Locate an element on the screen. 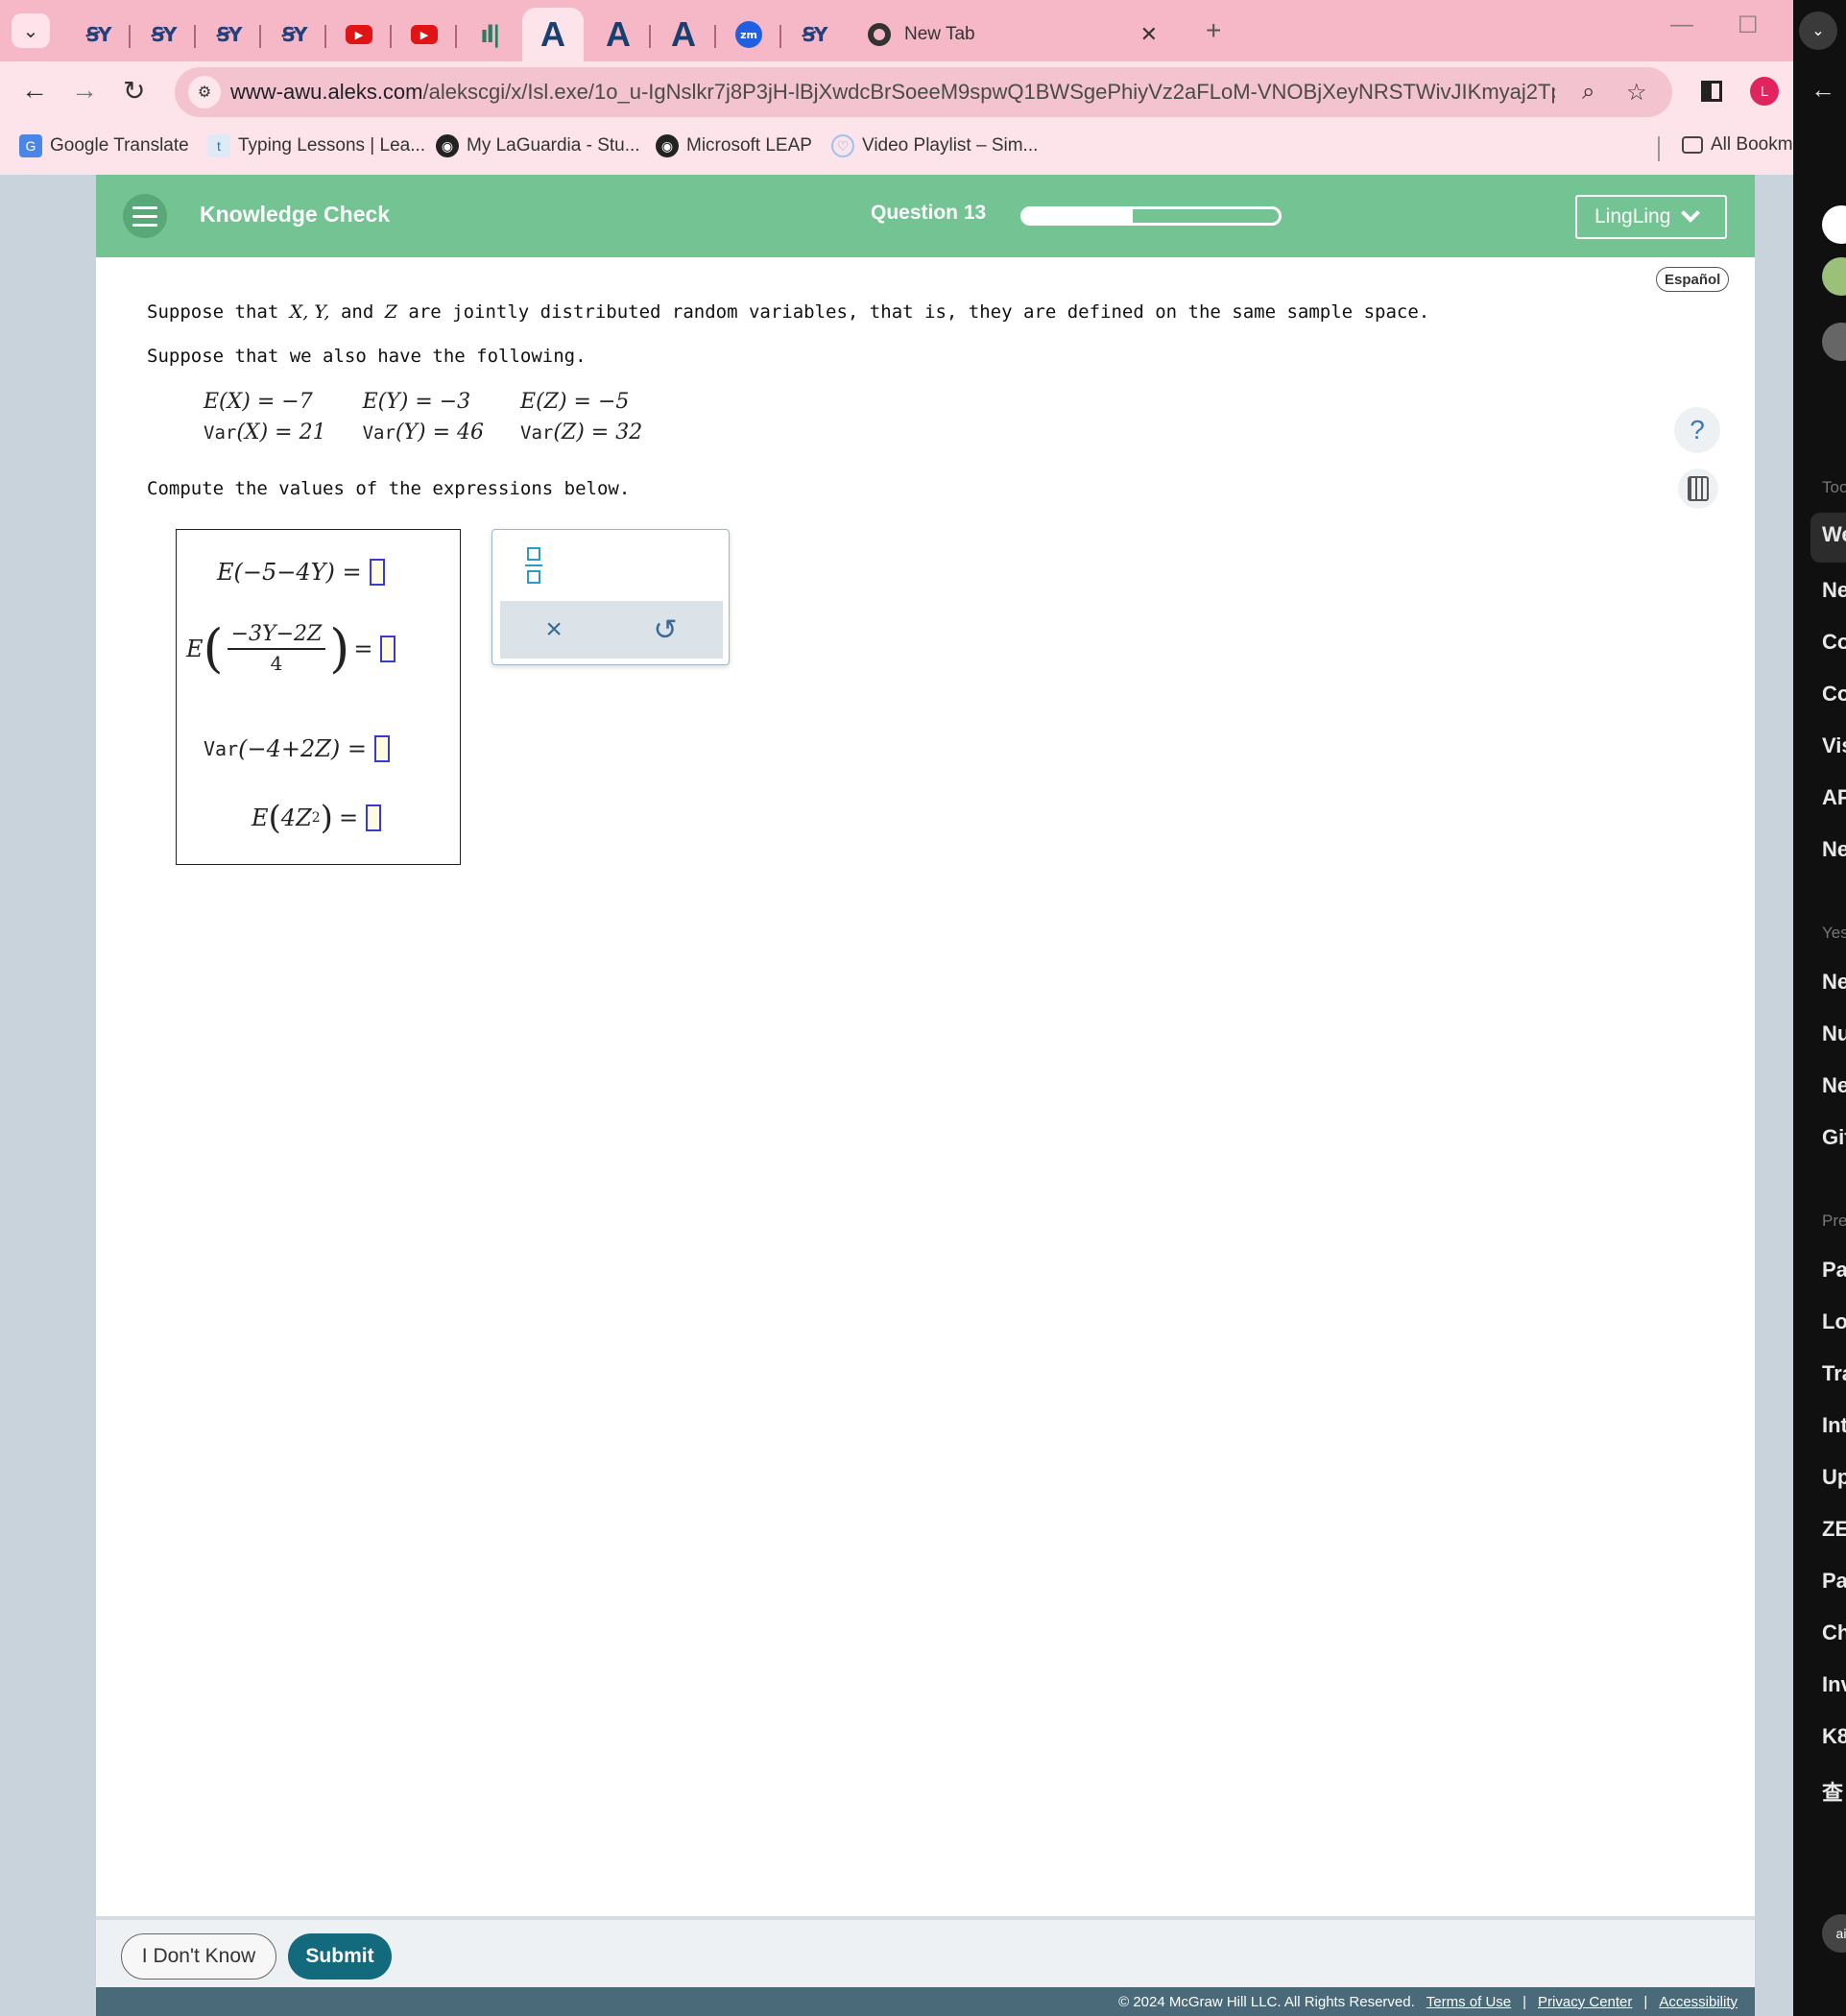 This screenshot has height=2016, width=1846. tab-new-tab: New Tab ✕ is located at coordinates (1023, 34).